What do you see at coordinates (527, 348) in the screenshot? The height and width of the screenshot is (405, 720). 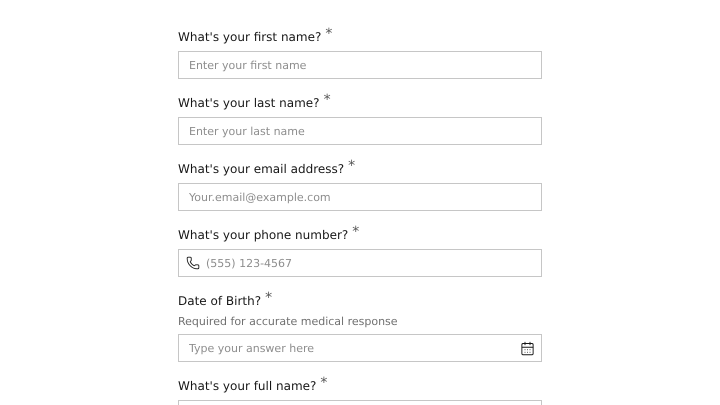 I see `calendar-icon` at bounding box center [527, 348].